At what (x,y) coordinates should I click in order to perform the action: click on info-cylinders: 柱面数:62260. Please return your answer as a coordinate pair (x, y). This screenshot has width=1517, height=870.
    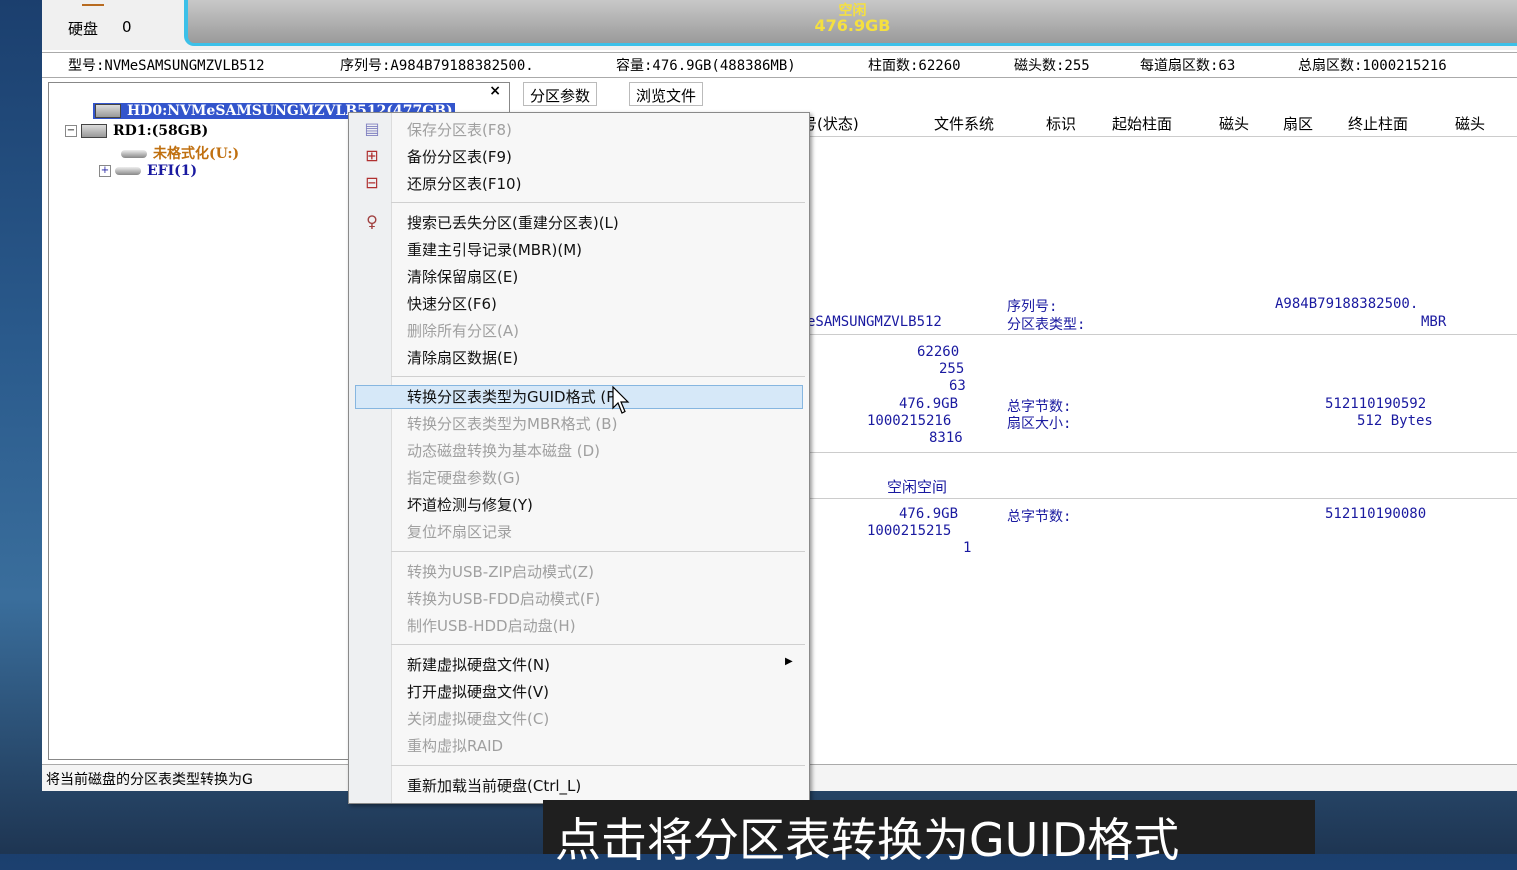
    Looking at the image, I should click on (914, 66).